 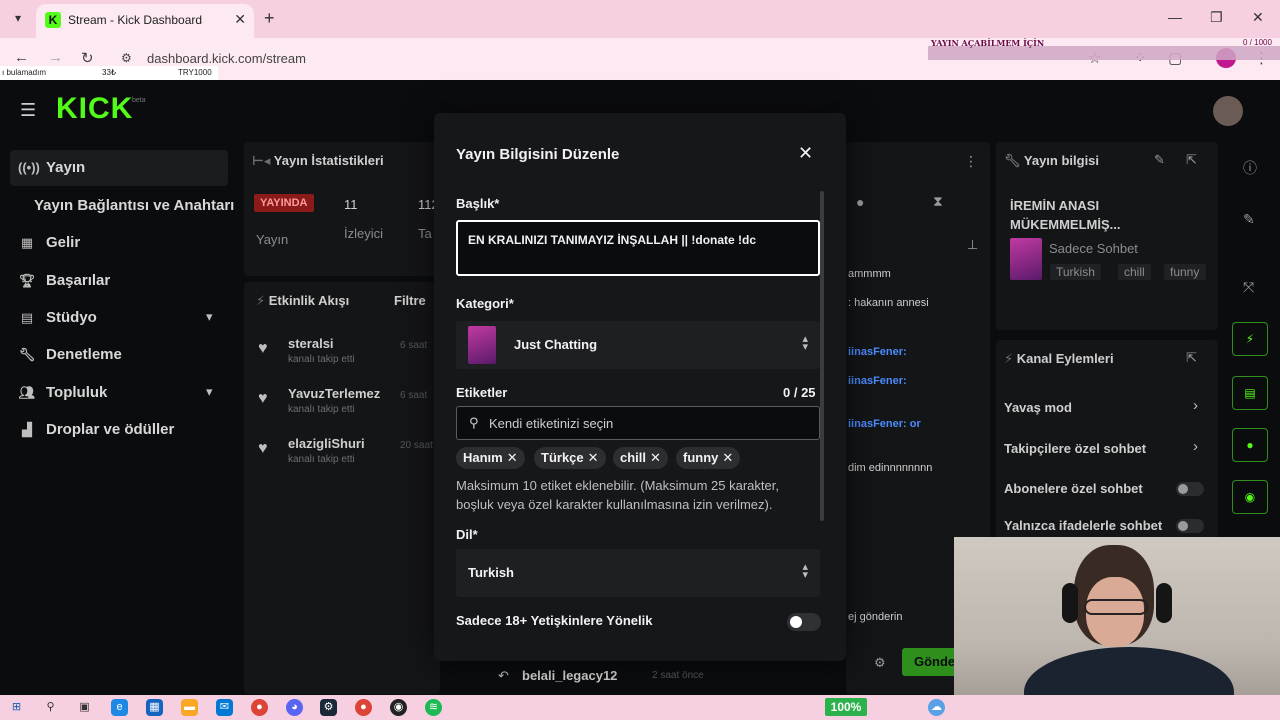 I want to click on tag-chip-label: funny, so click(x=701, y=457).